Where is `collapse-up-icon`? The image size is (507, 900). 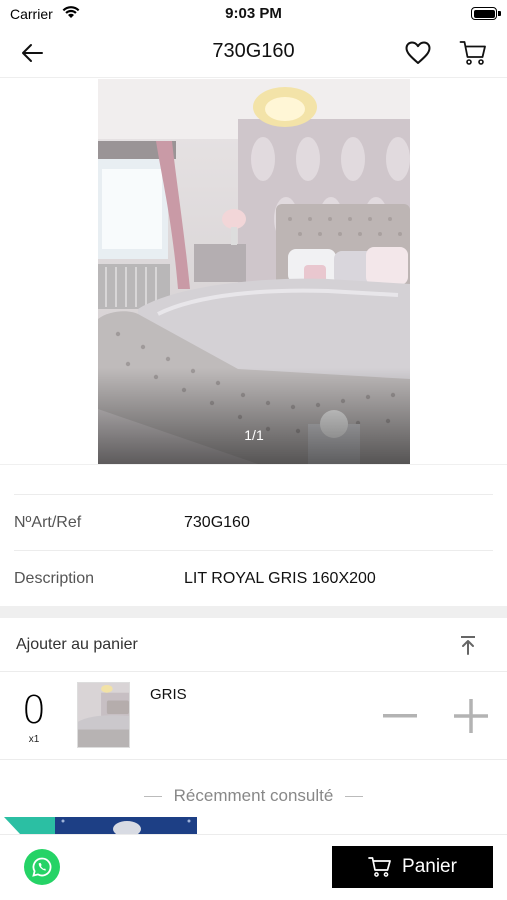 collapse-up-icon is located at coordinates (468, 645).